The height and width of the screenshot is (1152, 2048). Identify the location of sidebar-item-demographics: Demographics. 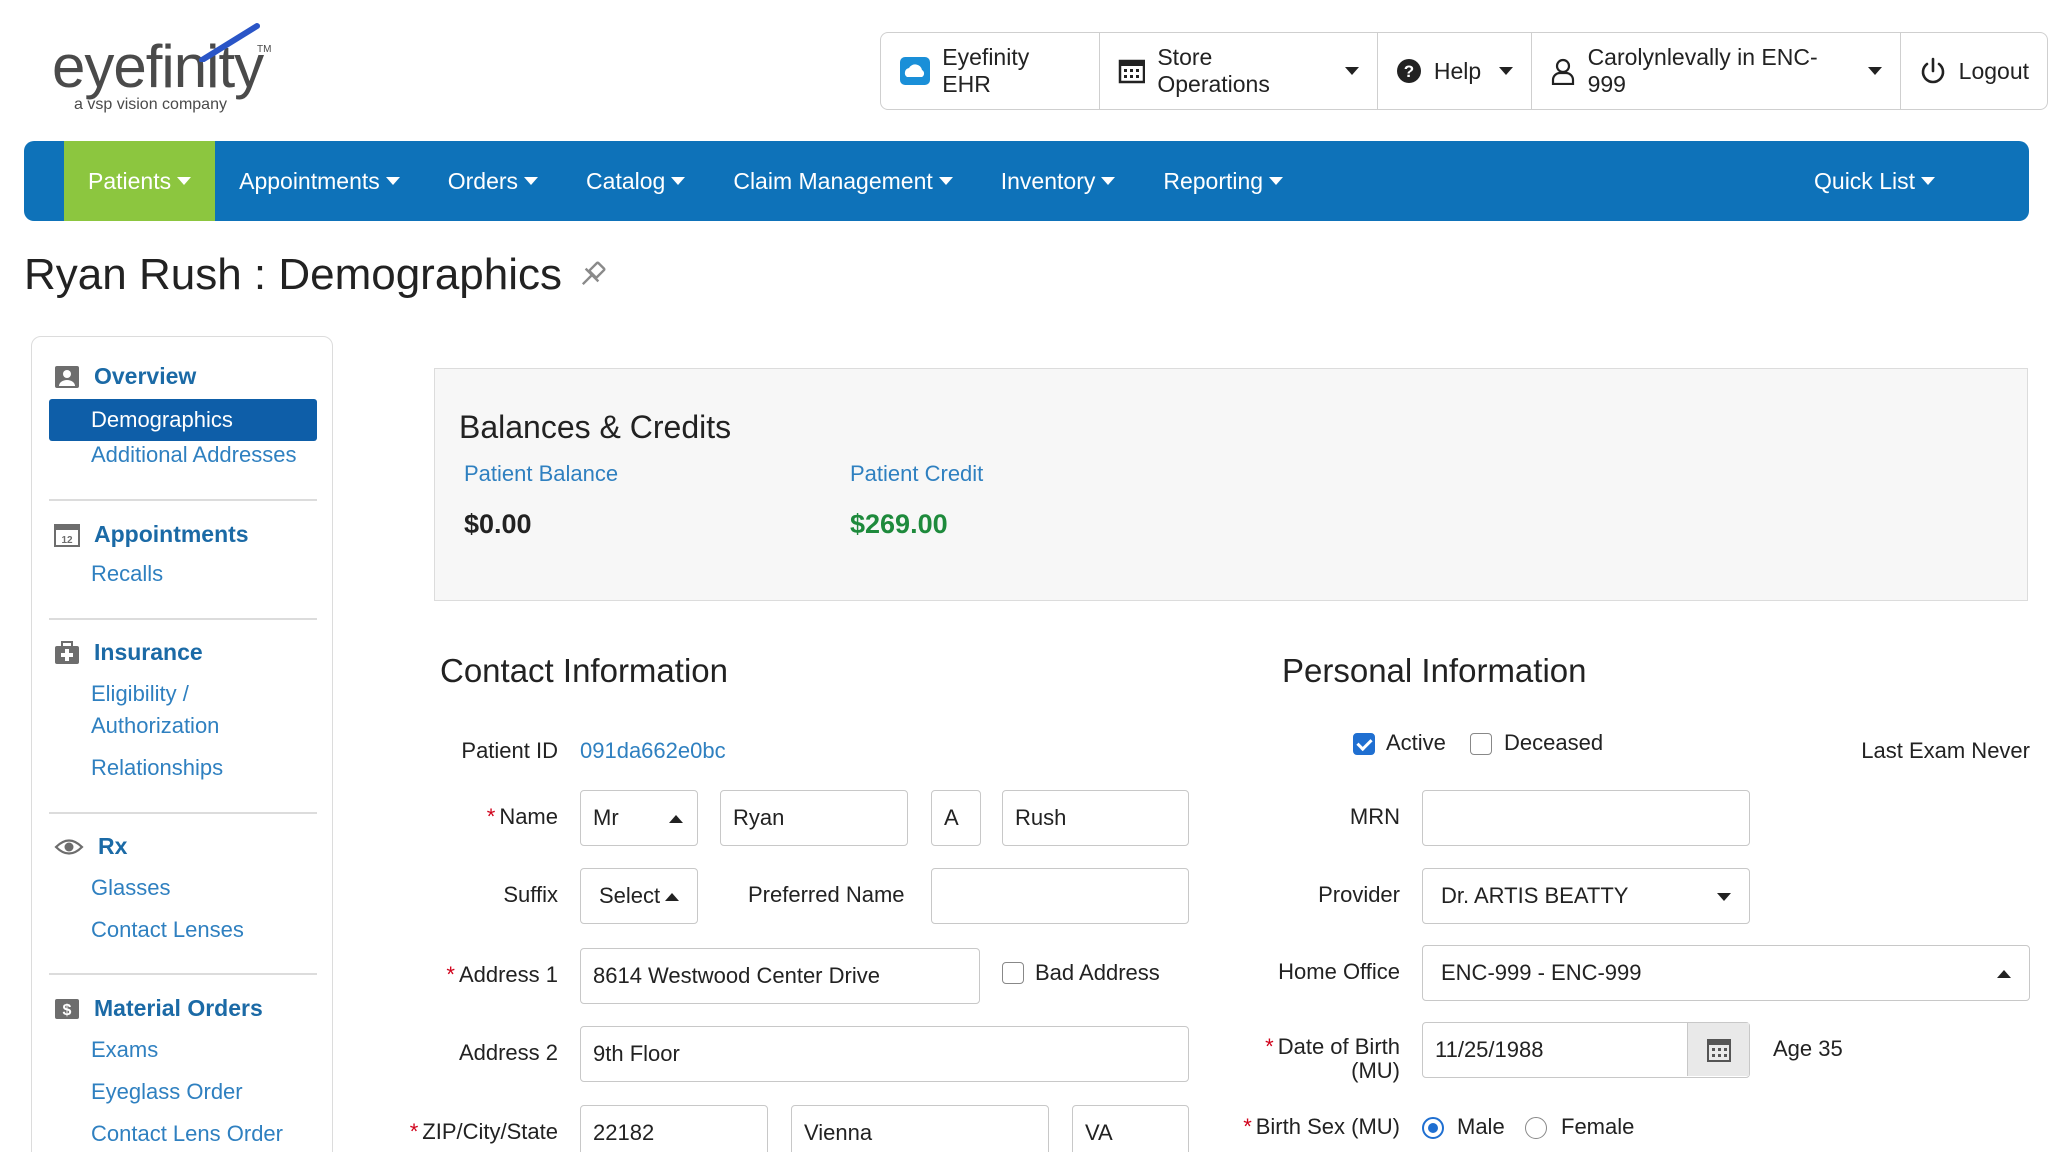
(183, 420).